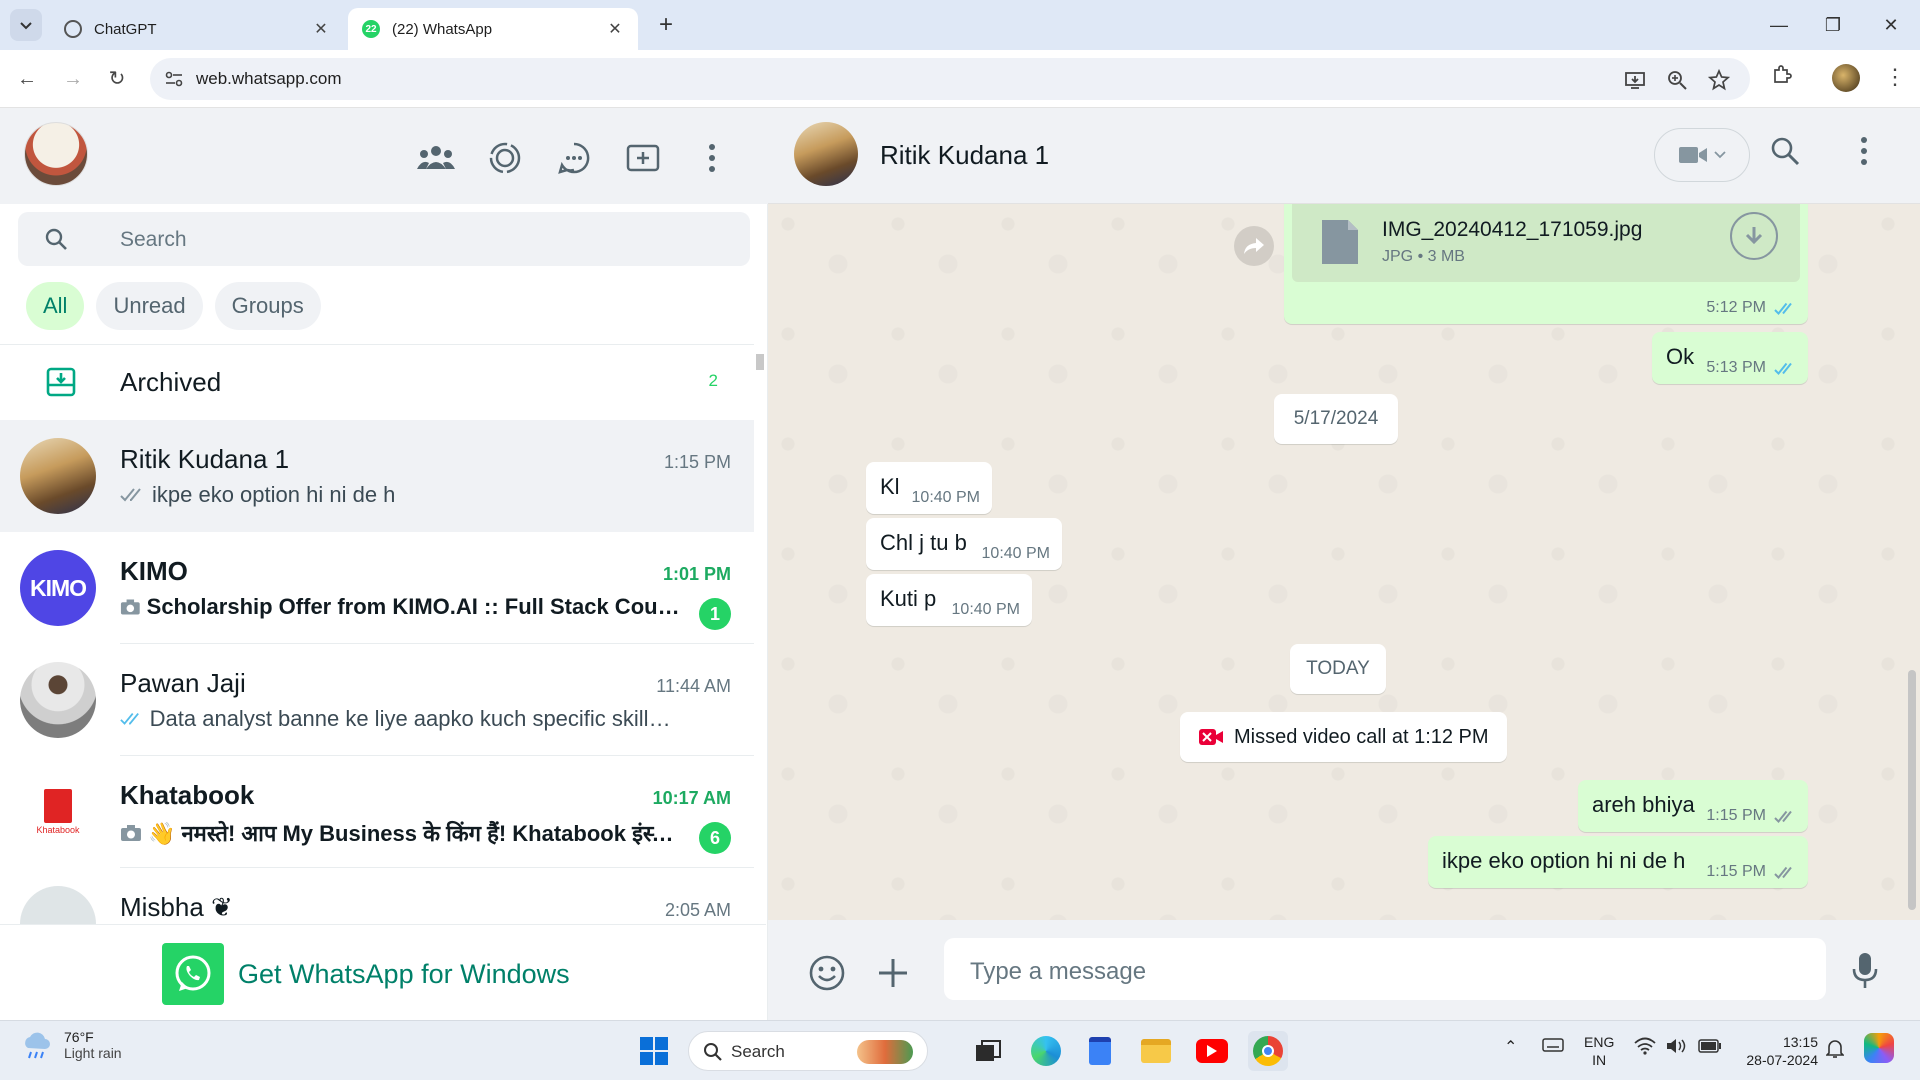  I want to click on filter-groups: Groups, so click(267, 306).